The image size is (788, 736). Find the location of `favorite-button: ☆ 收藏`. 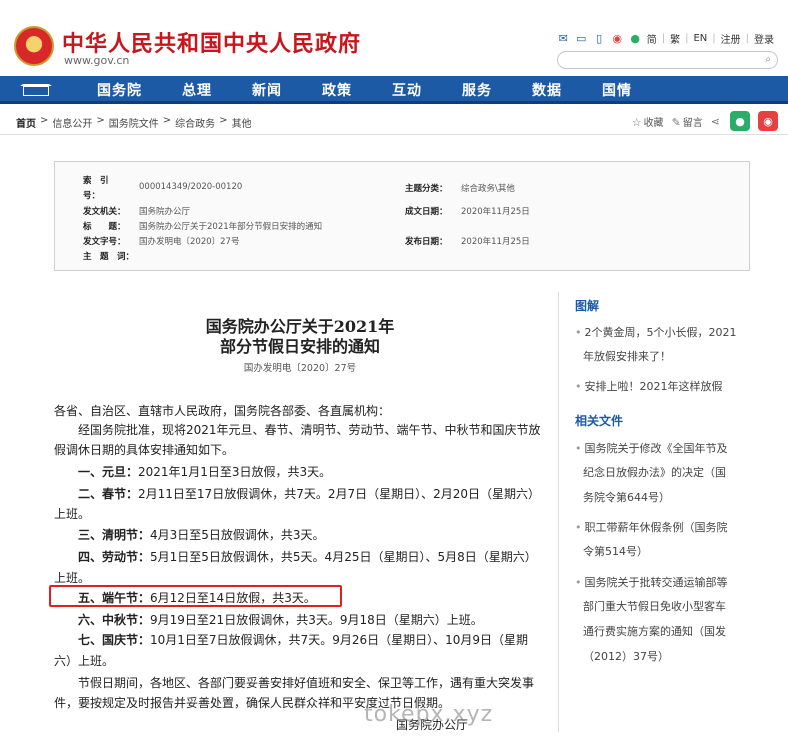

favorite-button: ☆ 收藏 is located at coordinates (648, 121).